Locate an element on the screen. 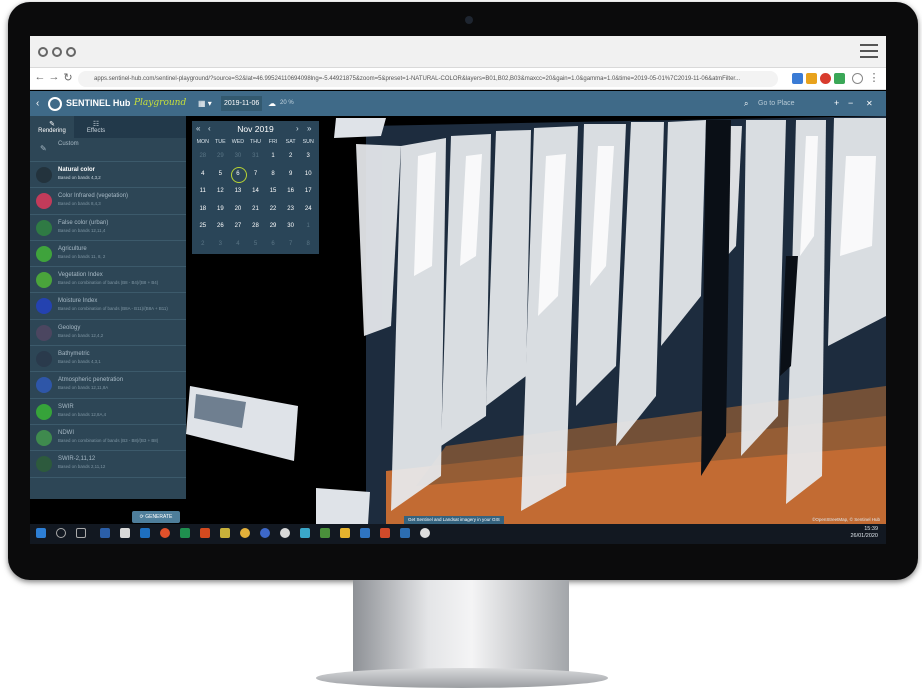  calendar-day: 8 is located at coordinates (273, 175).